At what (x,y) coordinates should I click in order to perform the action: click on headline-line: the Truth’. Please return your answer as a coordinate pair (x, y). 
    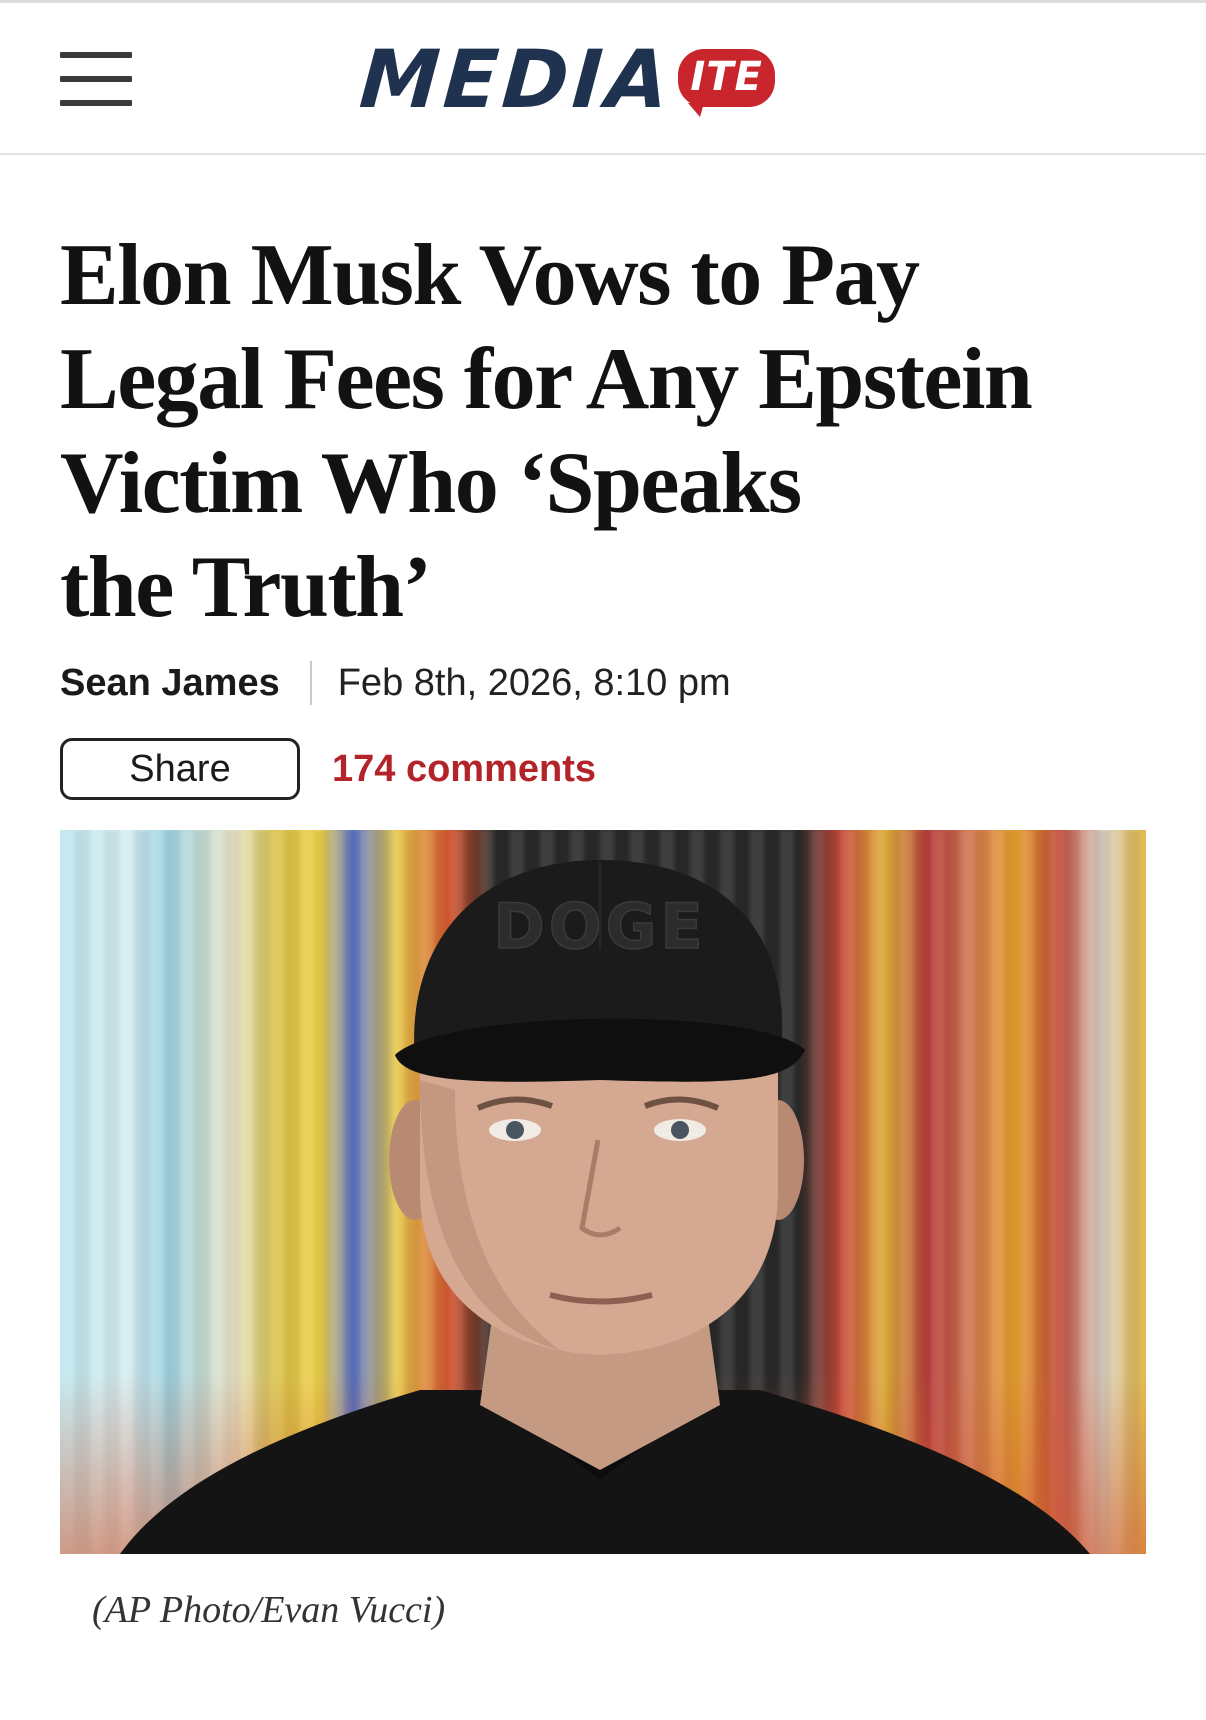
    Looking at the image, I should click on (246, 587).